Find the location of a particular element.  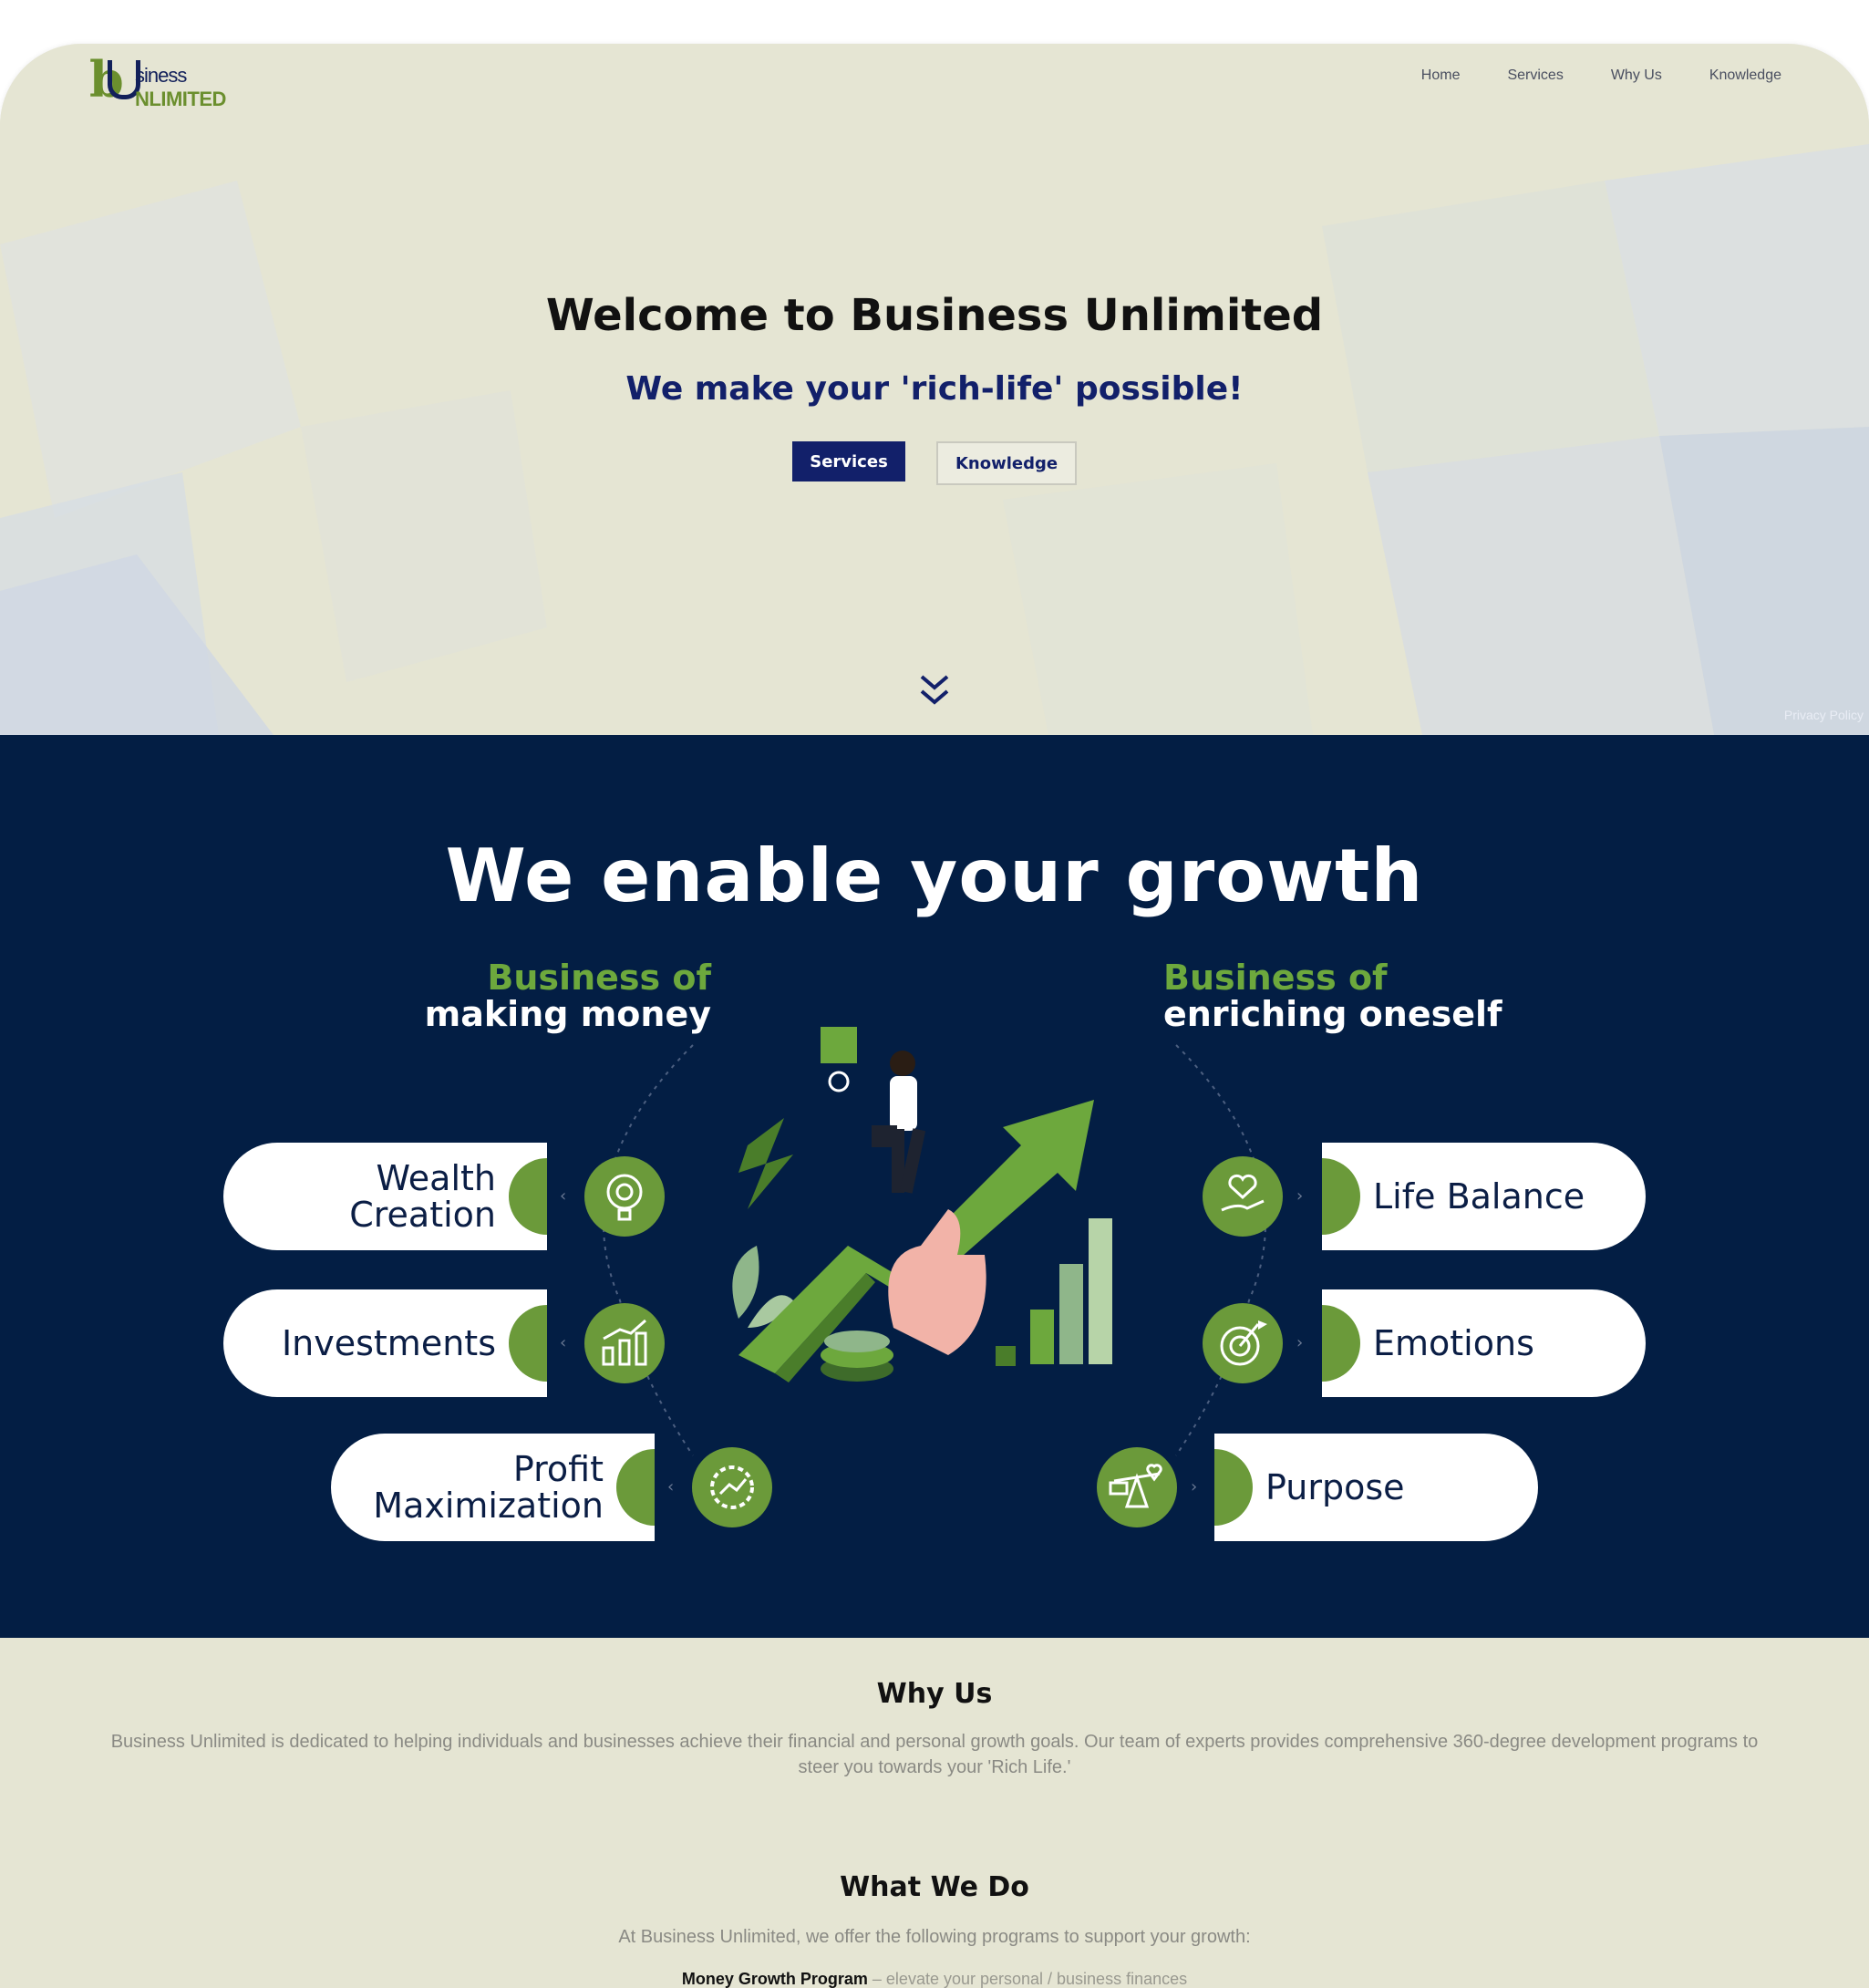

bar-chart-up-icon is located at coordinates (624, 1343).